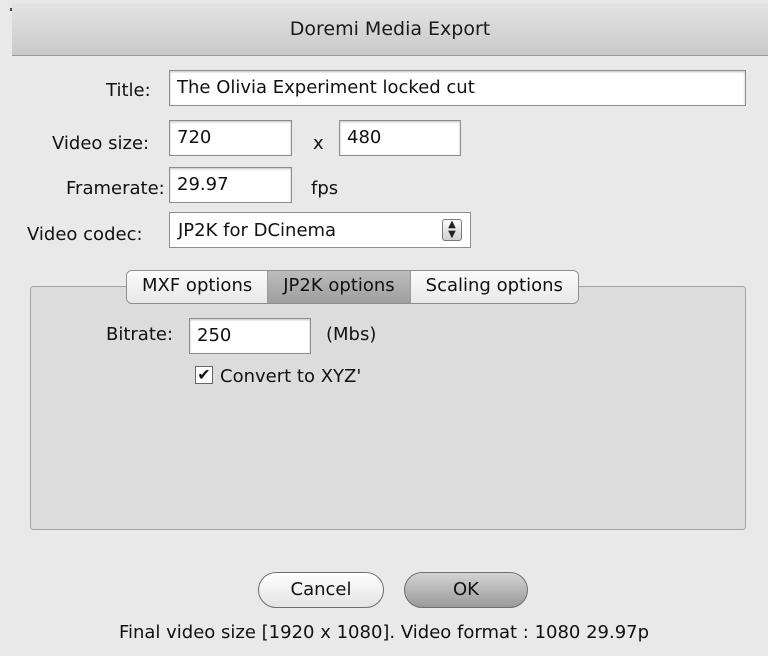 This screenshot has width=768, height=656. Describe the element at coordinates (128, 90) in the screenshot. I see `title-label: Title:` at that location.